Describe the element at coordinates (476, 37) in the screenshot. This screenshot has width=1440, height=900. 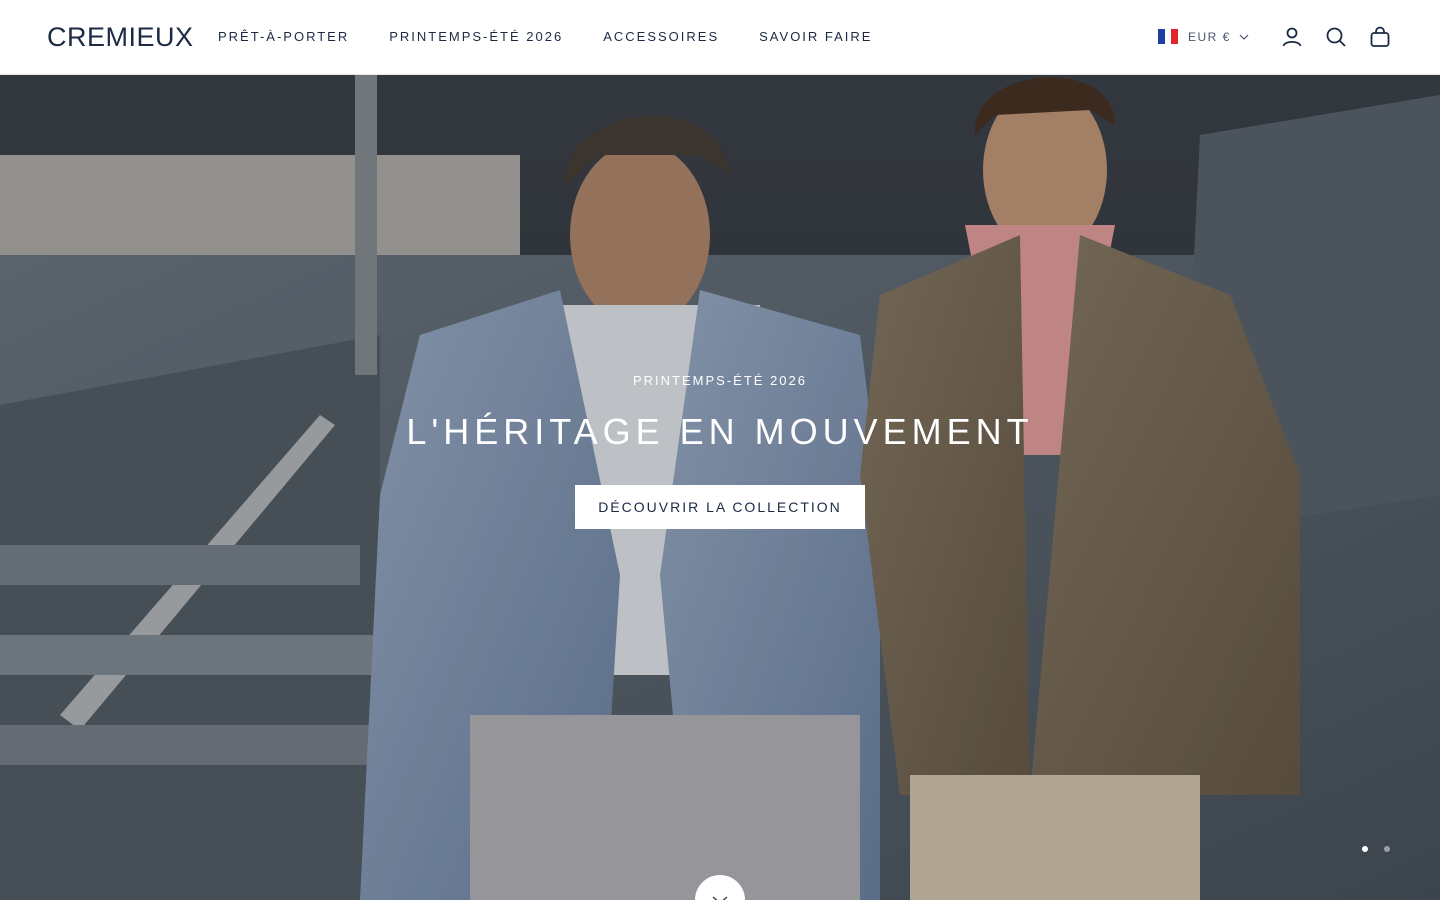
I see `nav-item-printemps-ete: PRINTEMPS-ÉTÉ 2026` at that location.